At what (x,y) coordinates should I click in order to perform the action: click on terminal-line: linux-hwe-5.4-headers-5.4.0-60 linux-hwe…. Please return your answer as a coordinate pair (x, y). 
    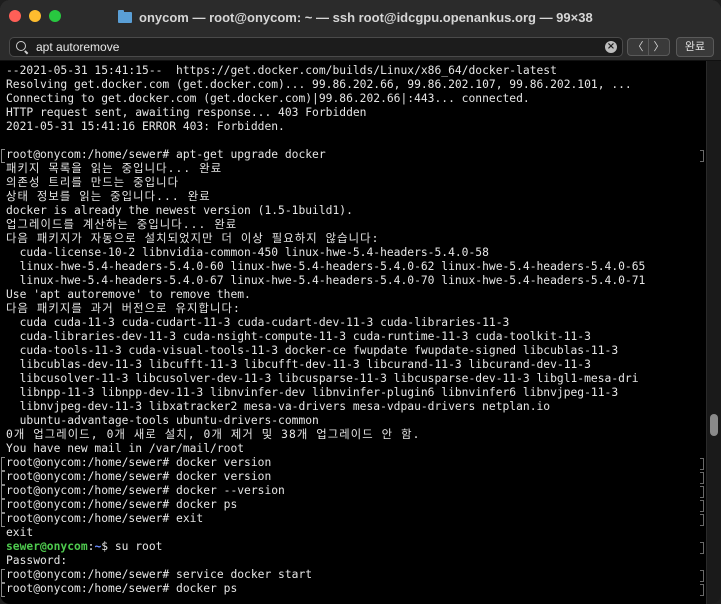
    Looking at the image, I should click on (326, 266).